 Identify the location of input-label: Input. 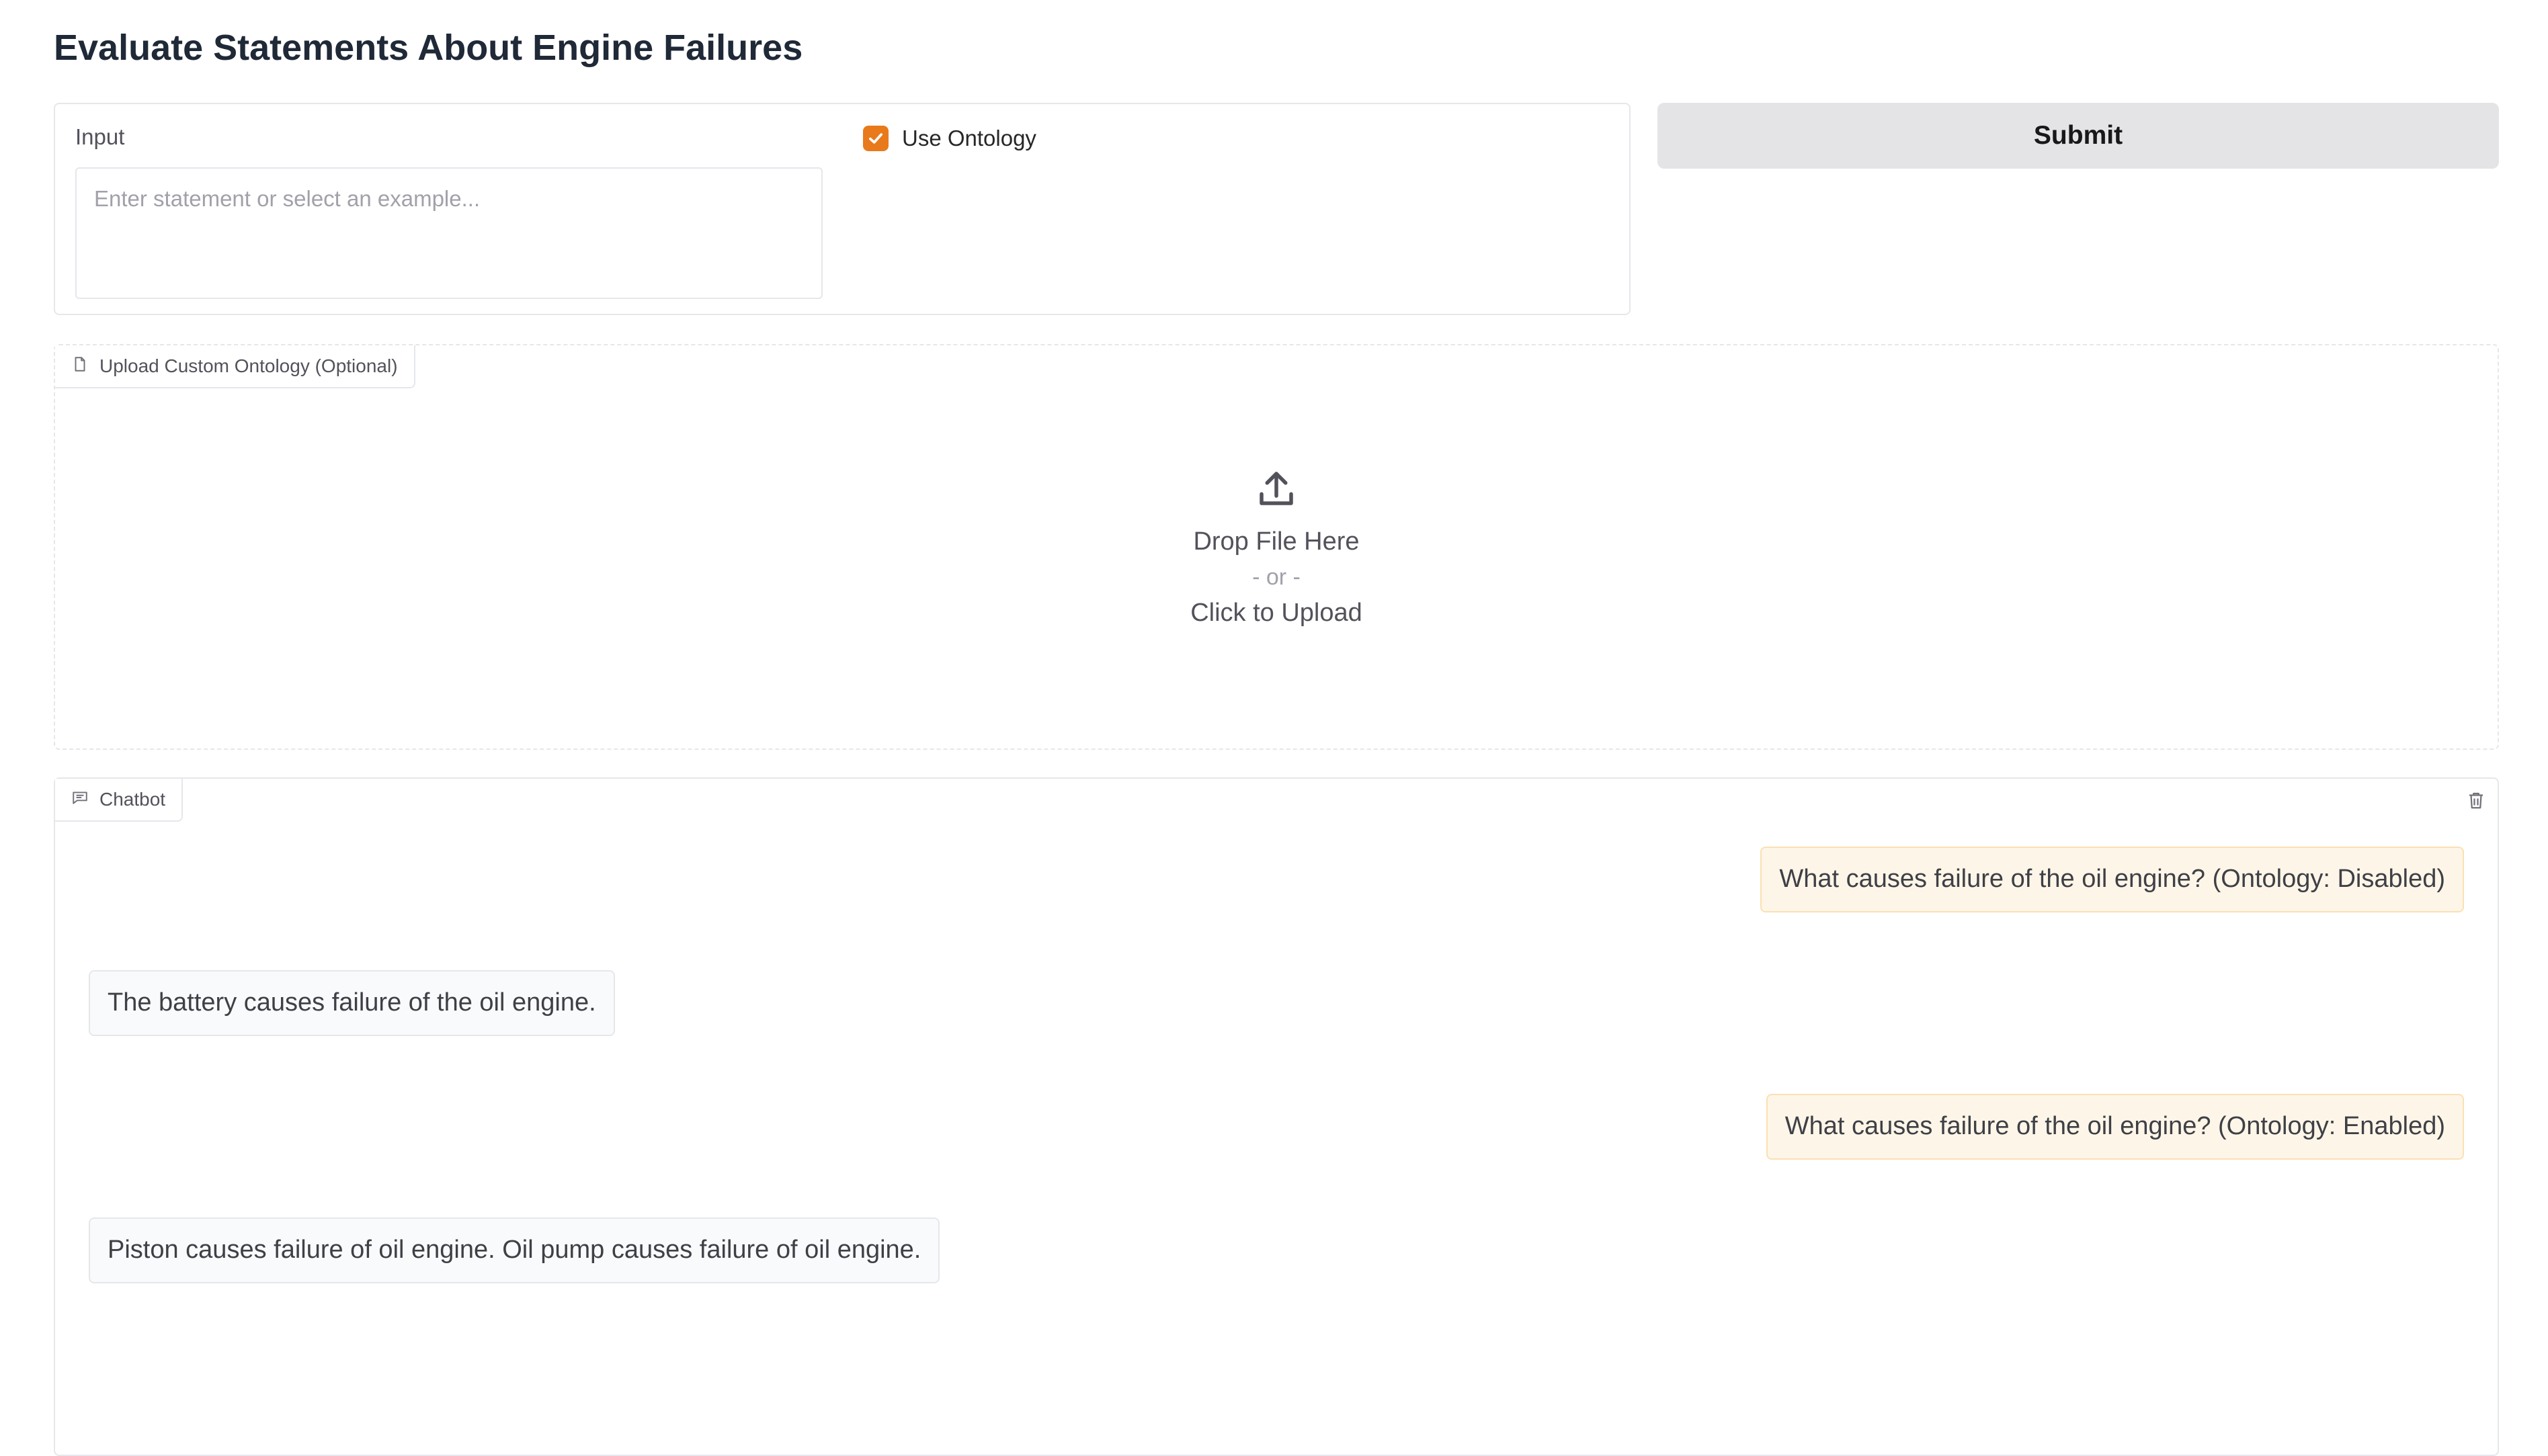
(100, 136).